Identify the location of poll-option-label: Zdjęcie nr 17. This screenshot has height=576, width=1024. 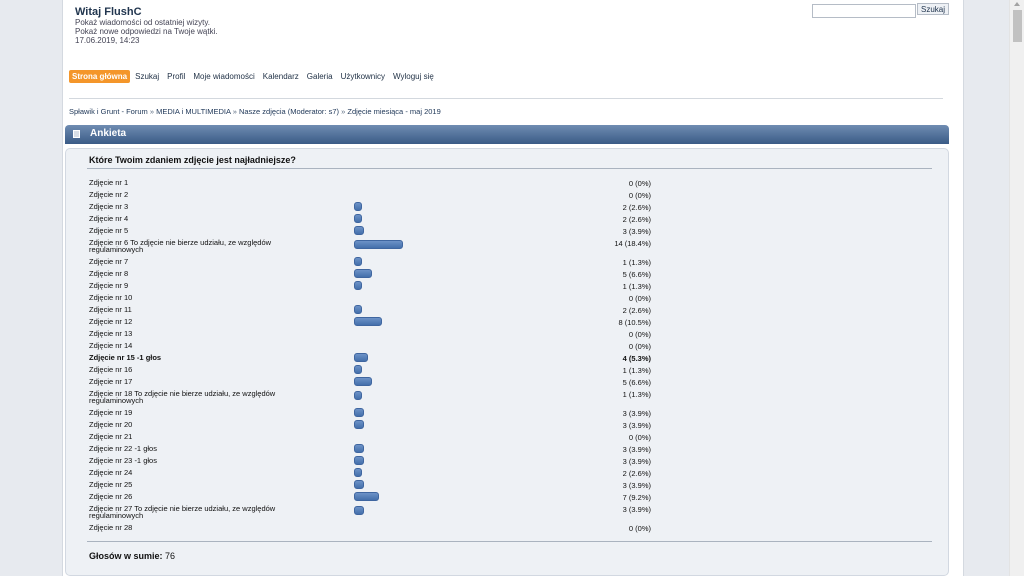
(111, 381).